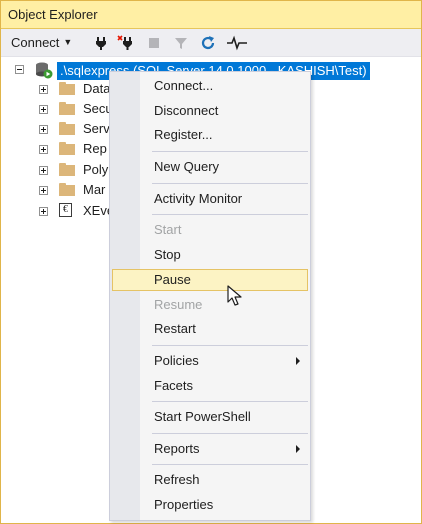  What do you see at coordinates (210, 329) in the screenshot?
I see `menu-item-restart: Restart` at bounding box center [210, 329].